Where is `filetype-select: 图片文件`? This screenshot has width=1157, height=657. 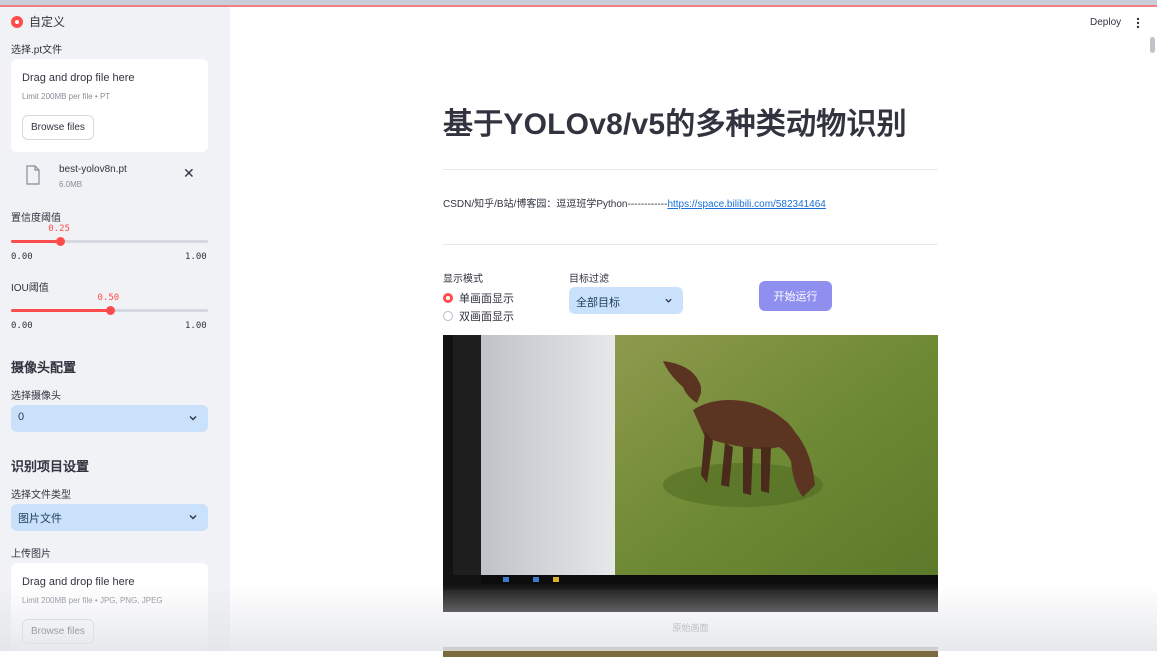 filetype-select: 图片文件 is located at coordinates (109, 517).